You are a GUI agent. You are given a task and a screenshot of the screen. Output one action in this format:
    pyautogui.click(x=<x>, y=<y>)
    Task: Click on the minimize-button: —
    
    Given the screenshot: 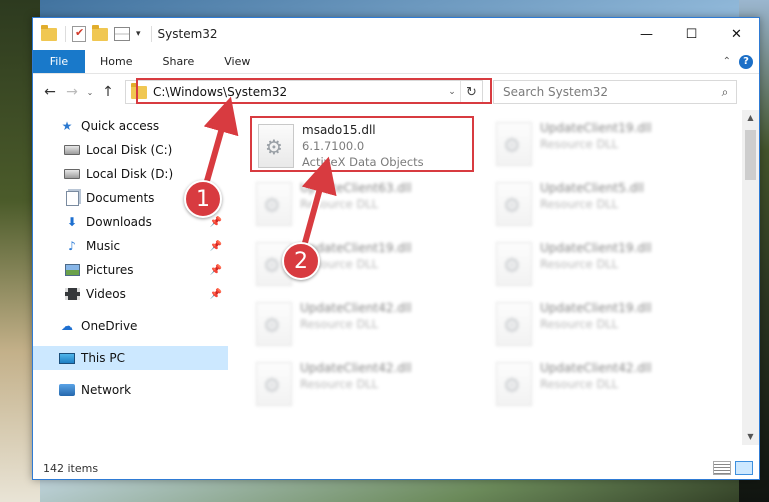 What is the action you would take?
    pyautogui.click(x=646, y=34)
    